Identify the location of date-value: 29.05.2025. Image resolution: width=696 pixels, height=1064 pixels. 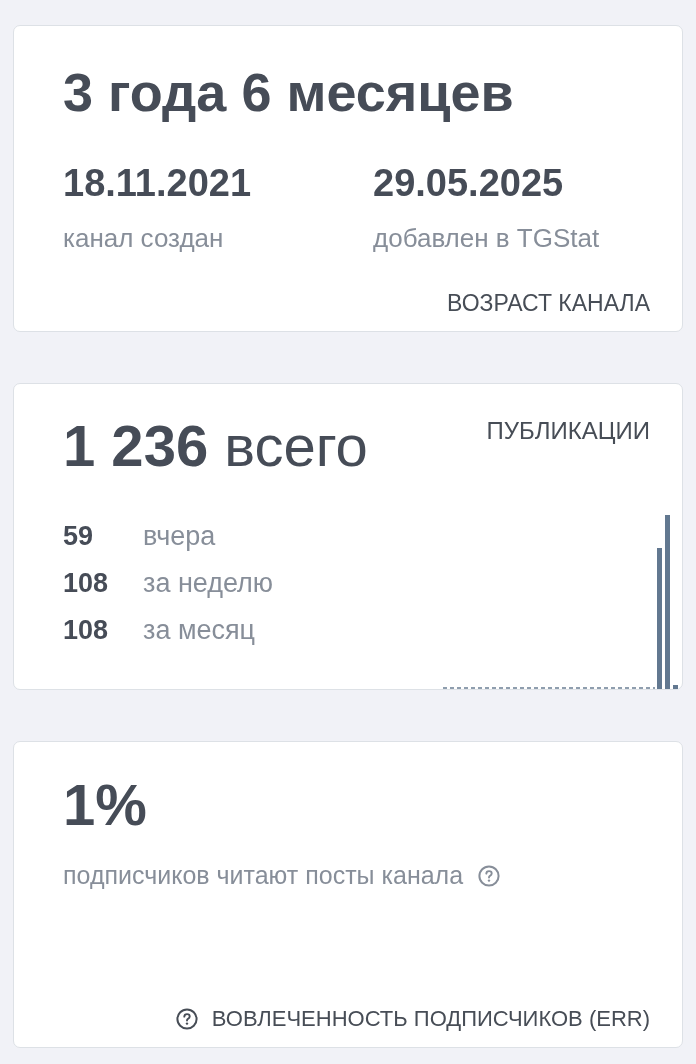
(469, 183).